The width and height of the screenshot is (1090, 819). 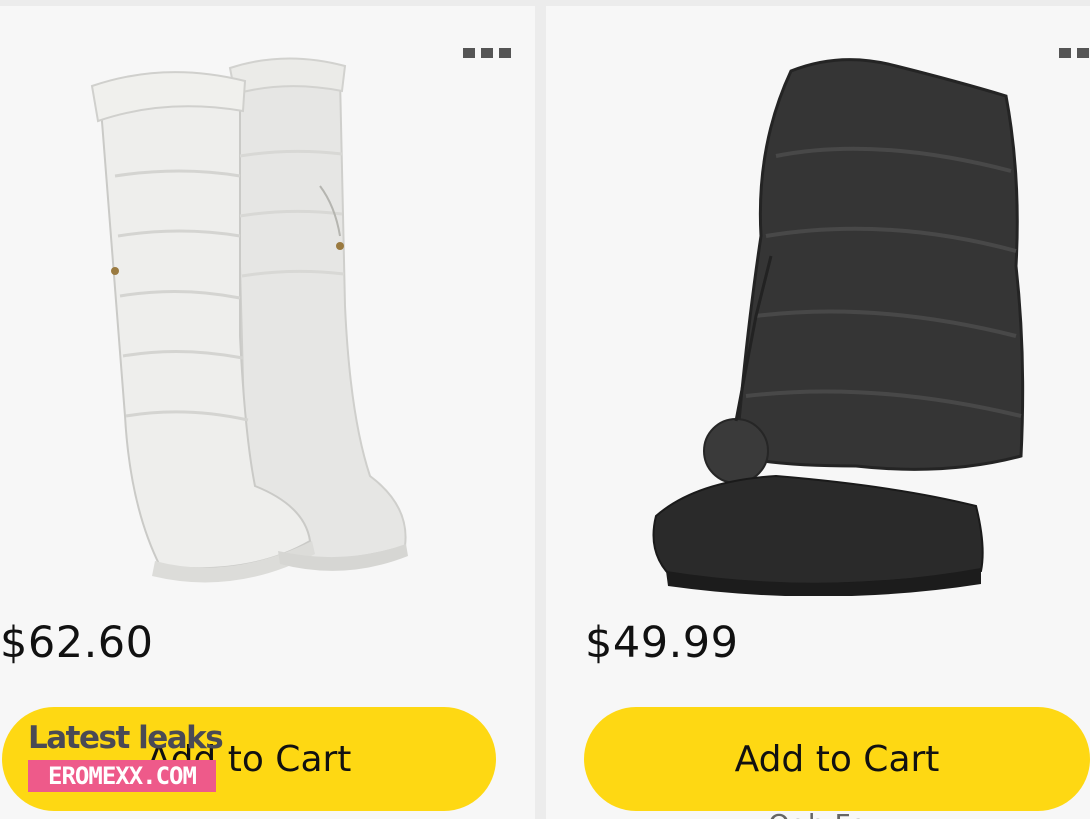 I want to click on watermark-title: Latest leaks, so click(x=126, y=738).